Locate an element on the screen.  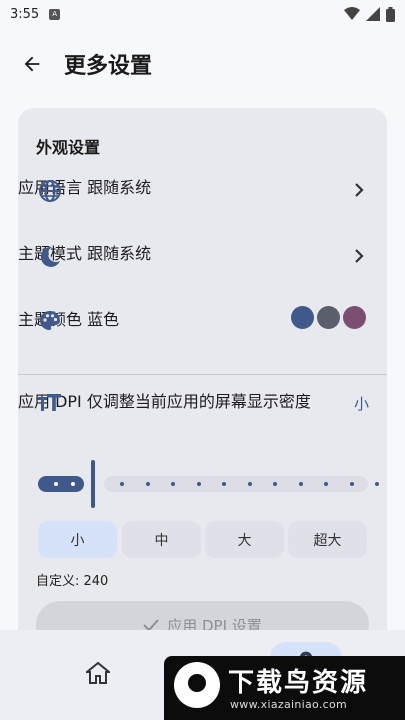
color-swatch-gray is located at coordinates (328, 317).